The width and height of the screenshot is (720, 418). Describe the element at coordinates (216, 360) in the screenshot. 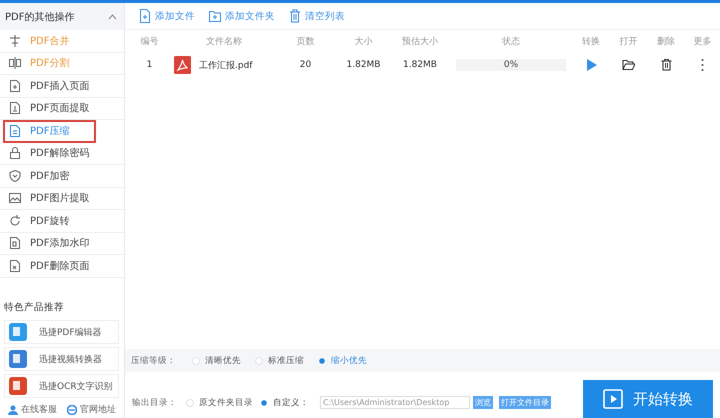

I see `radio-option: 清晰优先` at that location.